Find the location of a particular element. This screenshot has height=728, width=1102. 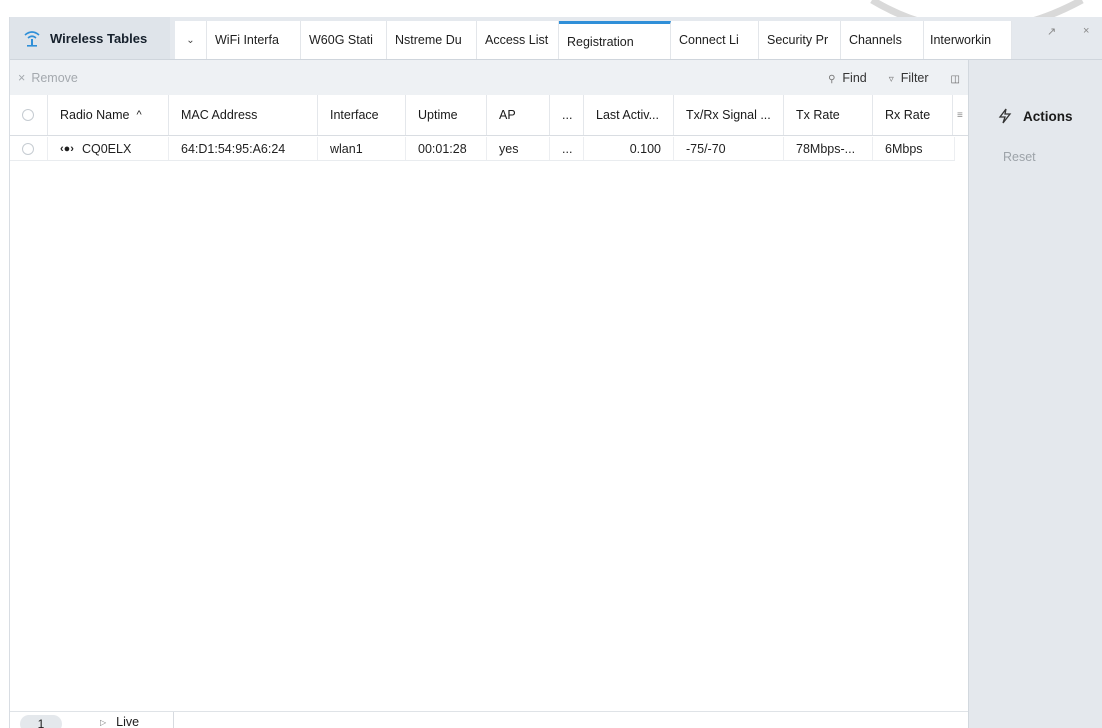

row-select-checkbox is located at coordinates (29, 148).